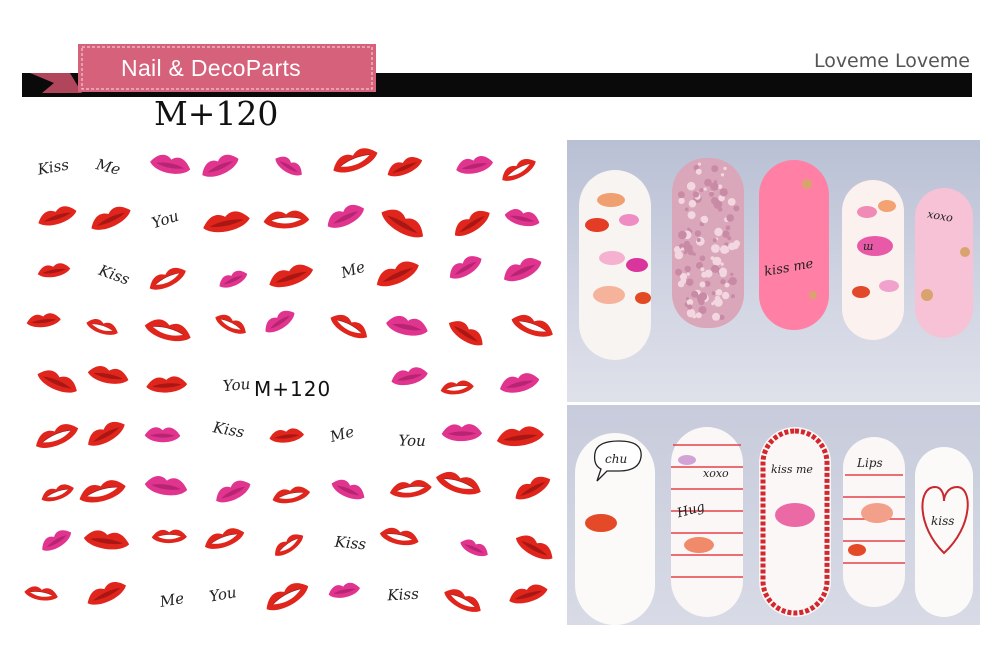 The height and width of the screenshot is (647, 1000). Describe the element at coordinates (944, 263) in the screenshot. I see `nail-light-pink-xoxo: xoxo` at that location.